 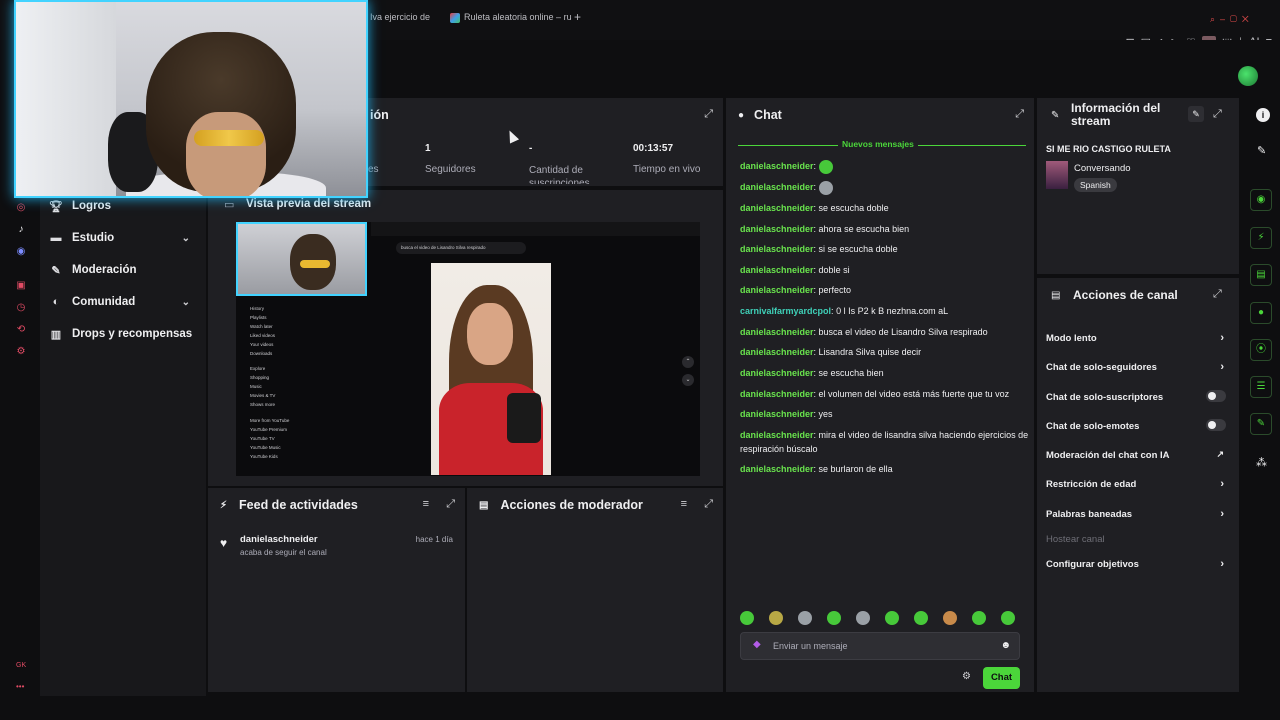 I want to click on info-icon: i, so click(x=1263, y=115).